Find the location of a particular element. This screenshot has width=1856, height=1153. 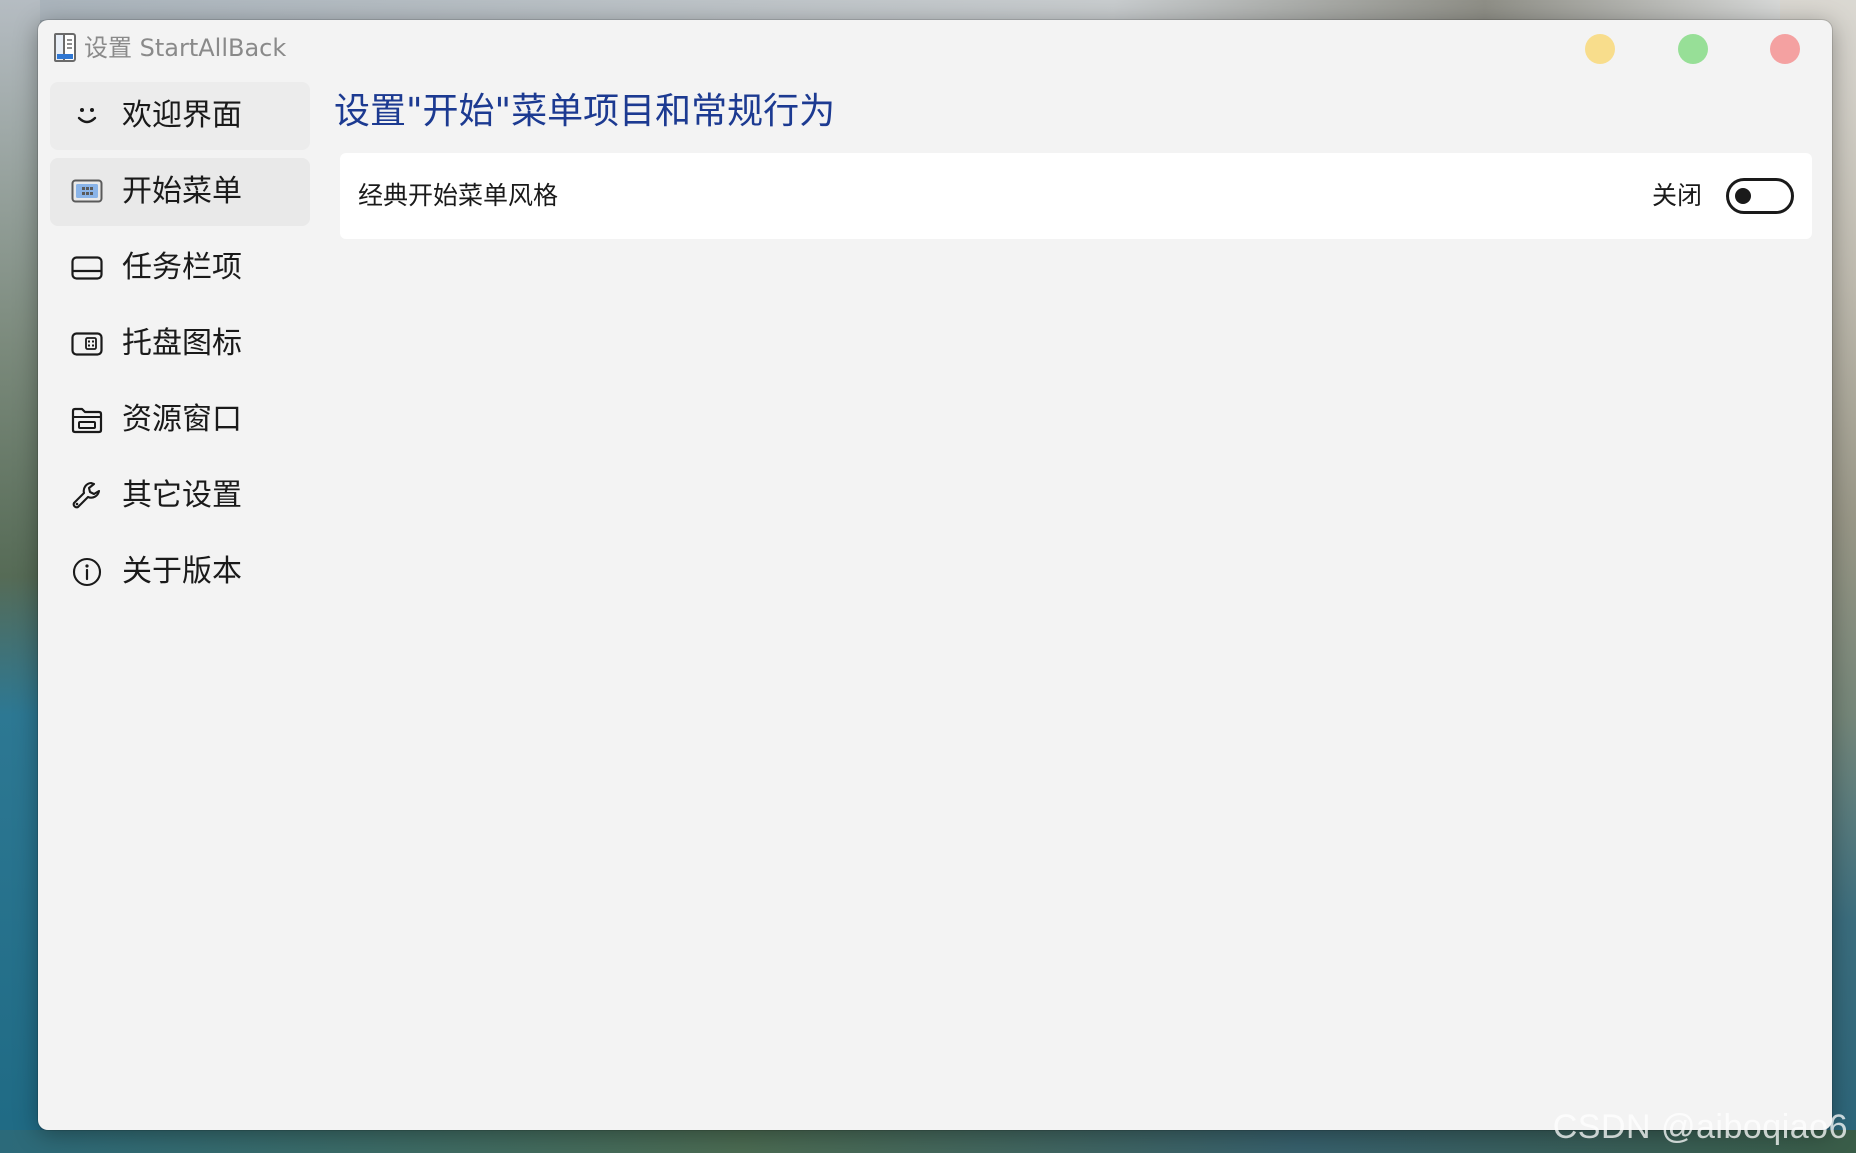

sidebar-item-label: 开始菜单 is located at coordinates (182, 191).